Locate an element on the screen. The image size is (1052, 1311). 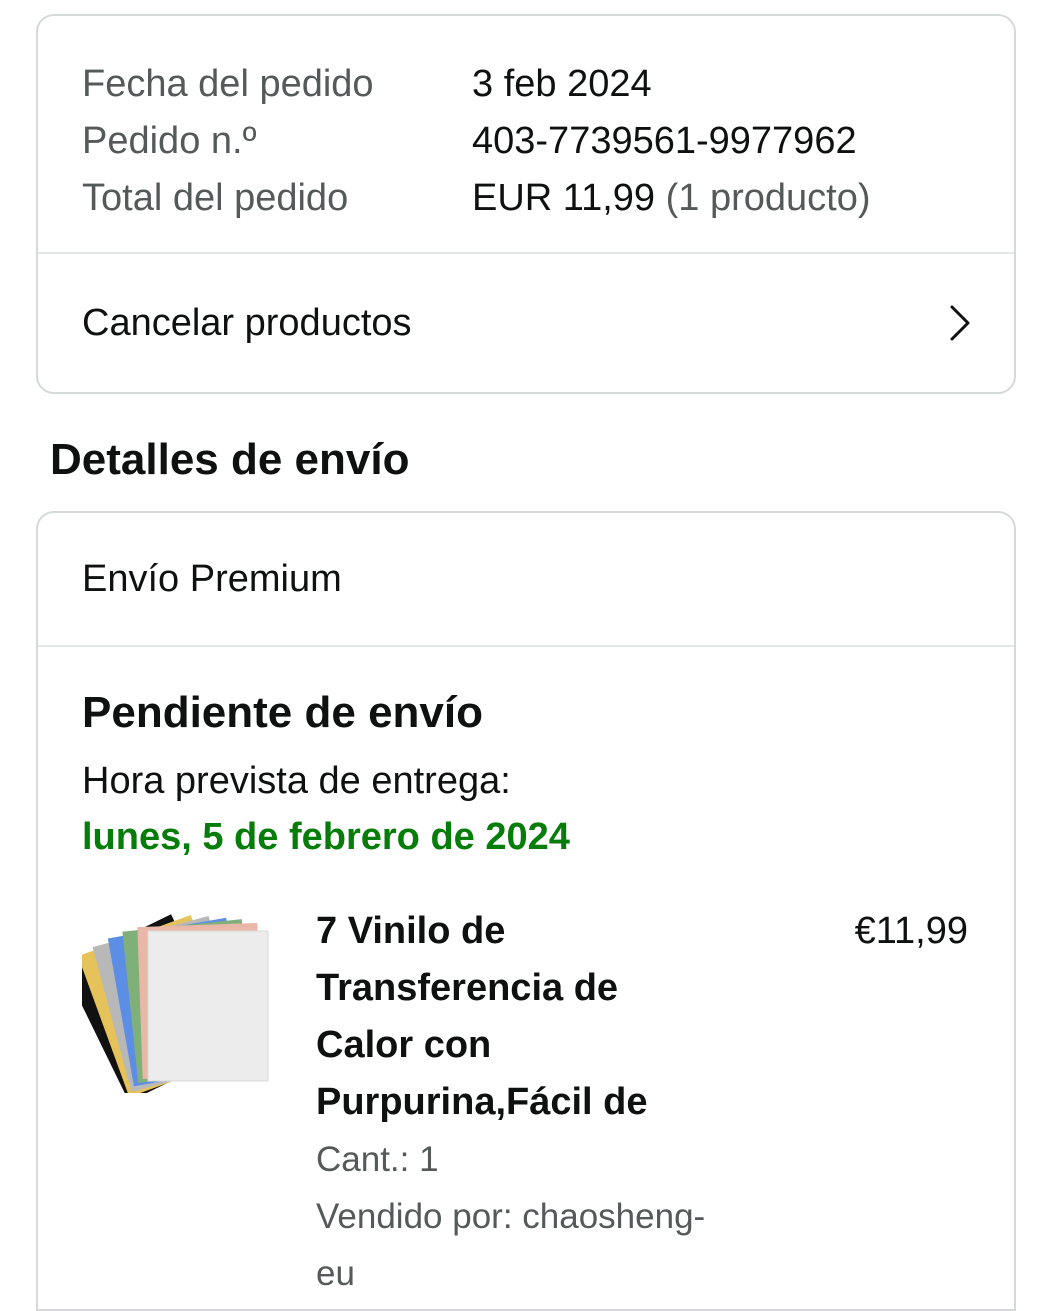
glitter-vinyl-sheets-icon is located at coordinates (175, 1003).